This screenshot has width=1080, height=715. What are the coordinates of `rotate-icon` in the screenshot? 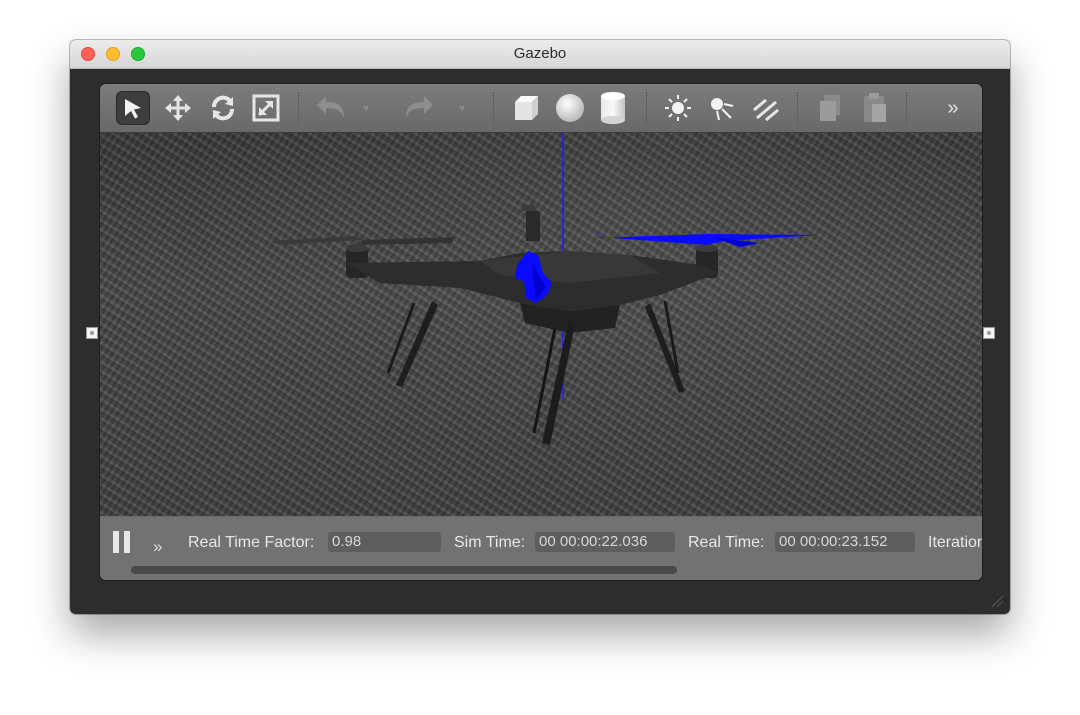 It's located at (223, 108).